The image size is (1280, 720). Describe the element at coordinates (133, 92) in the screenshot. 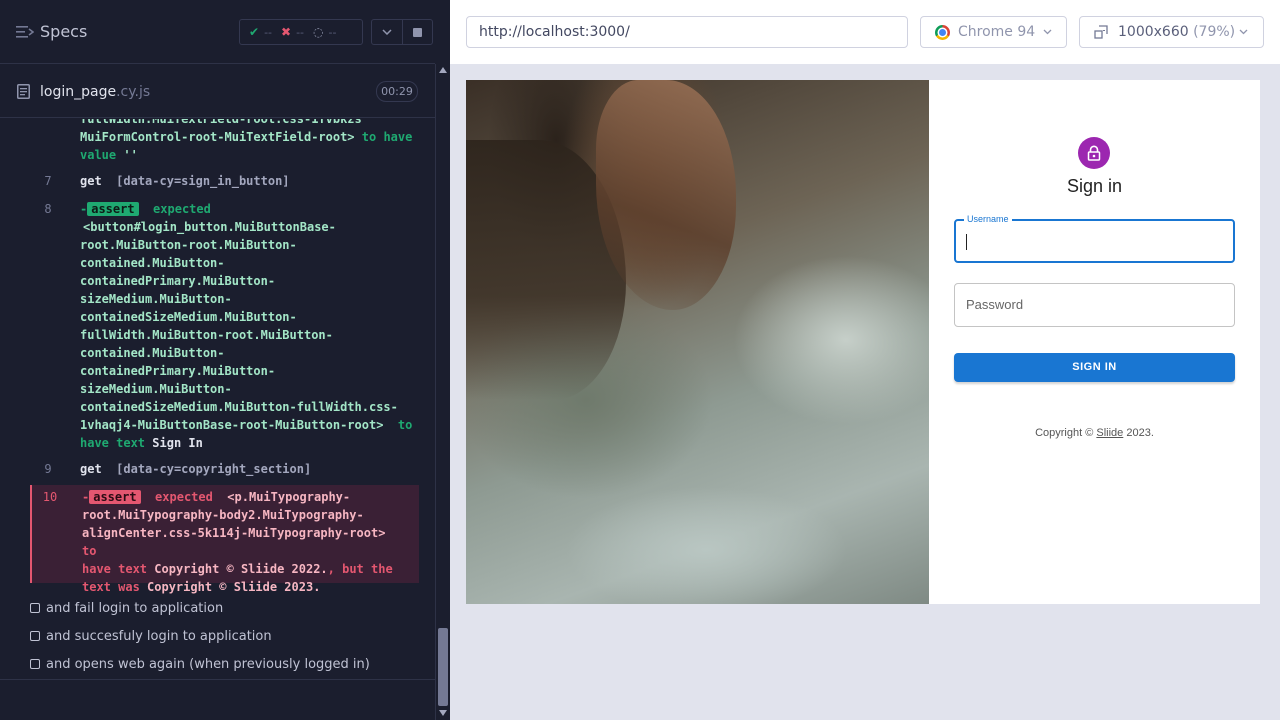

I see `spec-file-ext: .cy.js` at that location.